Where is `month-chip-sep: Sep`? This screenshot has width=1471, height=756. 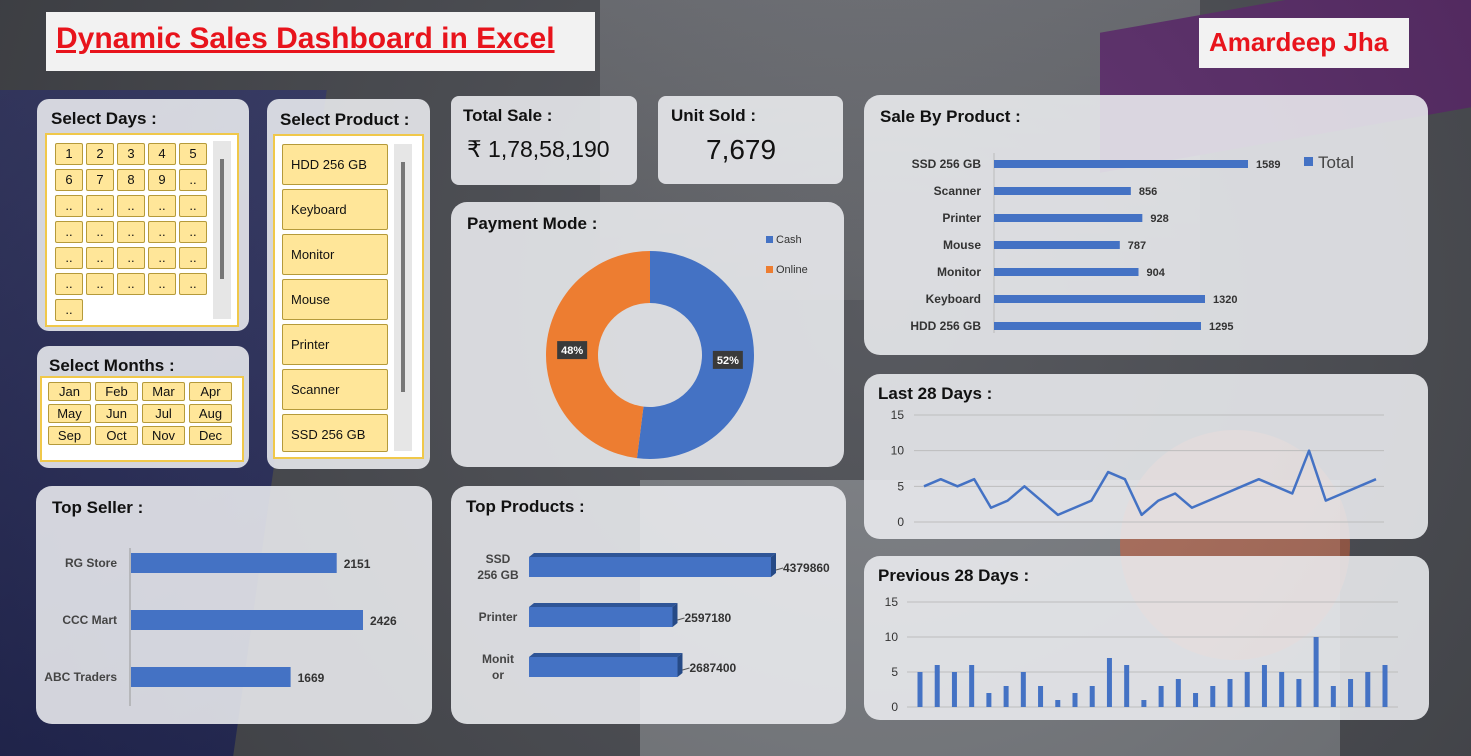
month-chip-sep: Sep is located at coordinates (69, 435).